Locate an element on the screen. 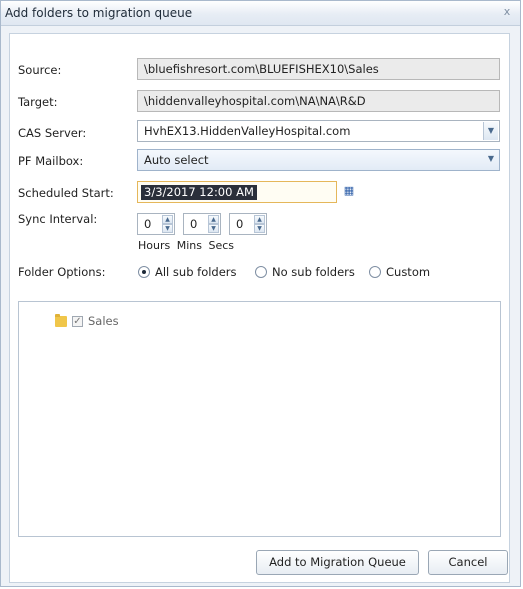  folder-icon is located at coordinates (61, 320).